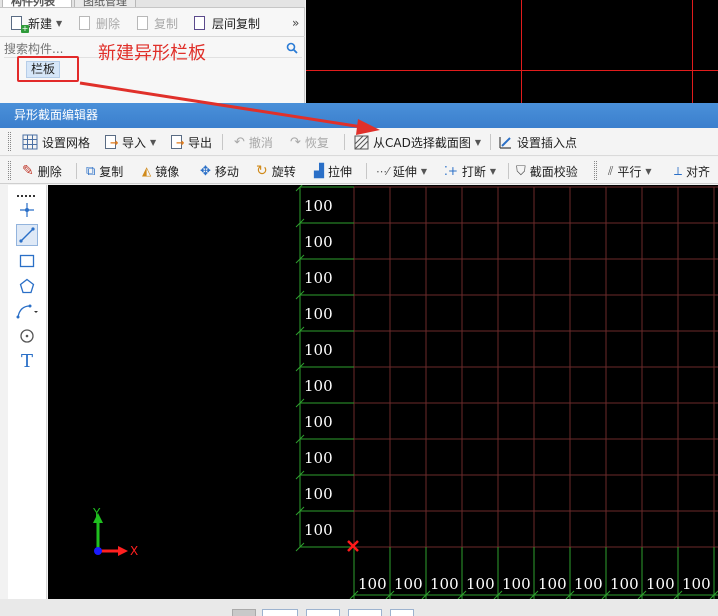 The image size is (718, 616). What do you see at coordinates (27, 392) in the screenshot?
I see `drawing-tools: T` at bounding box center [27, 392].